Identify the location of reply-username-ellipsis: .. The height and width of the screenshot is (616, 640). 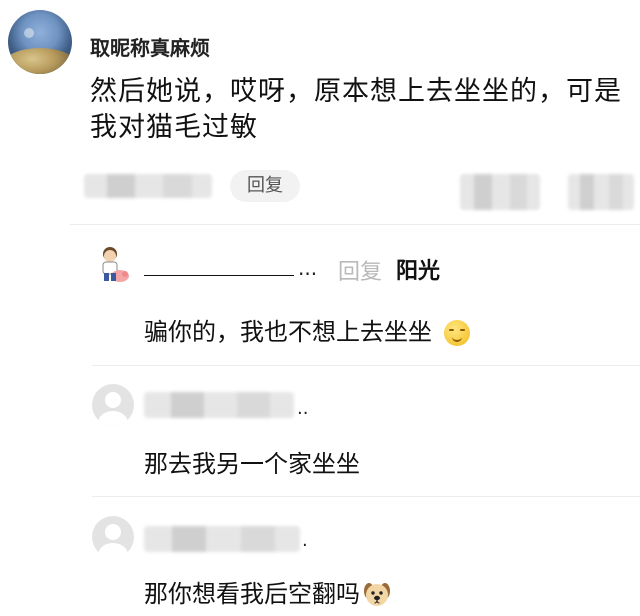
(305, 540).